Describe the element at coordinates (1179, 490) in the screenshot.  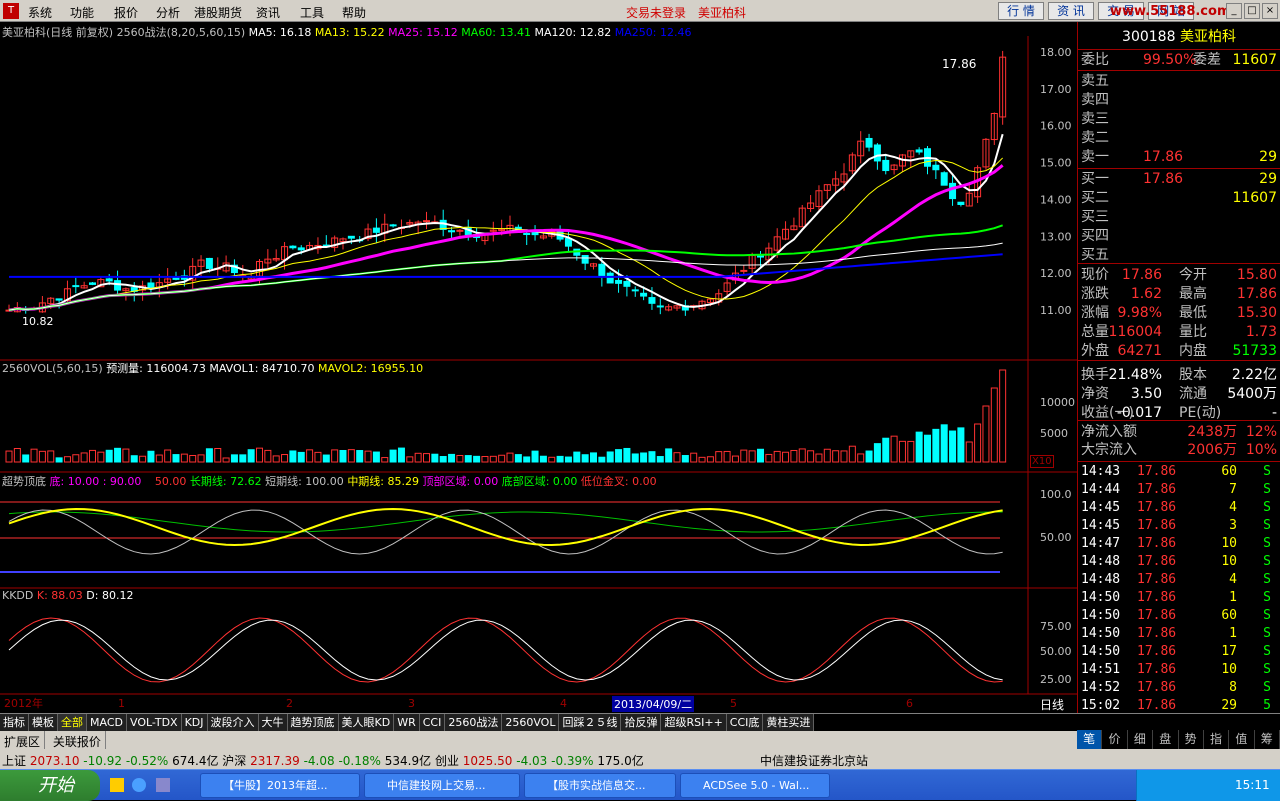
I see `tick-row: 14:44 17.86 7 S` at that location.